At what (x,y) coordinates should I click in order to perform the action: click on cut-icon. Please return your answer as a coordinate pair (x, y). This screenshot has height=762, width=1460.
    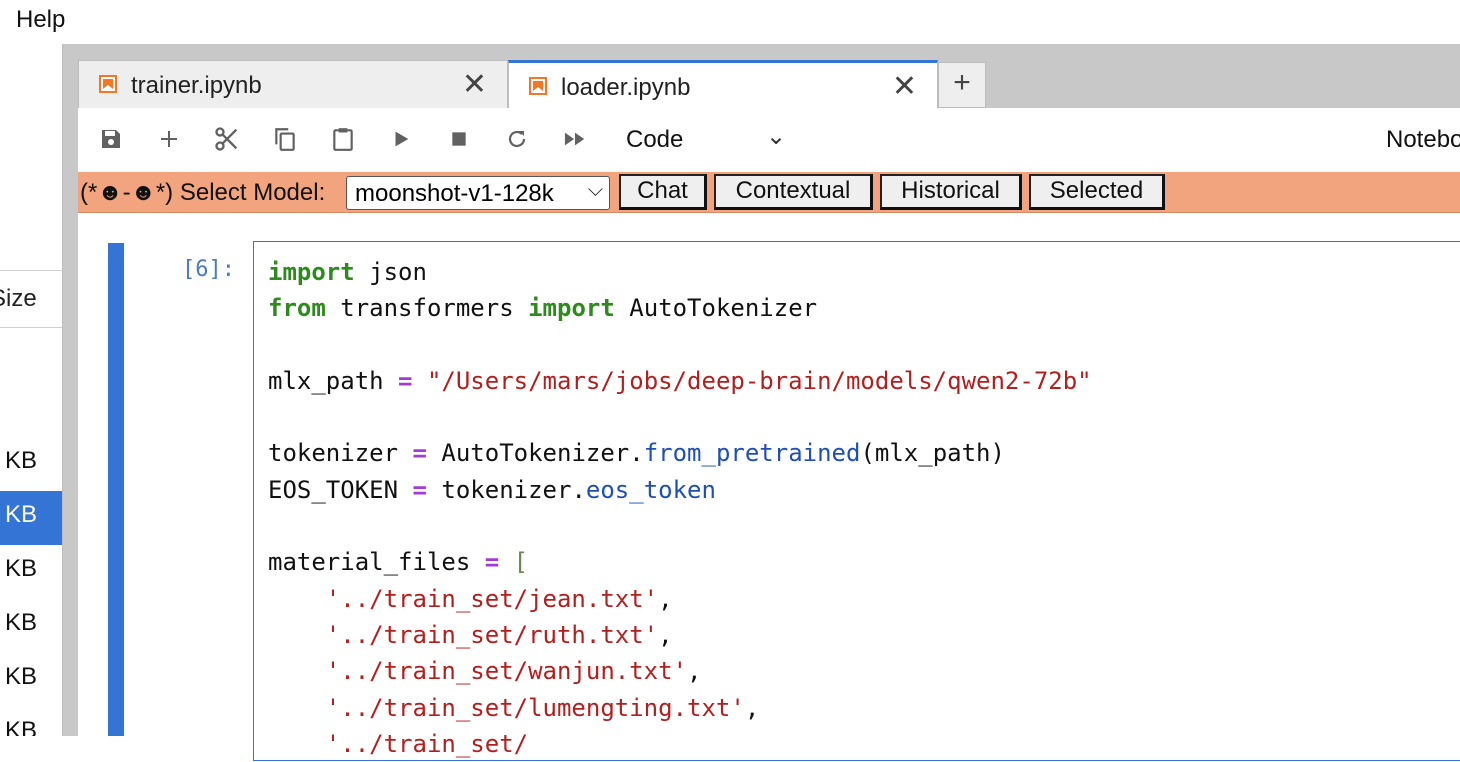
    Looking at the image, I should click on (227, 139).